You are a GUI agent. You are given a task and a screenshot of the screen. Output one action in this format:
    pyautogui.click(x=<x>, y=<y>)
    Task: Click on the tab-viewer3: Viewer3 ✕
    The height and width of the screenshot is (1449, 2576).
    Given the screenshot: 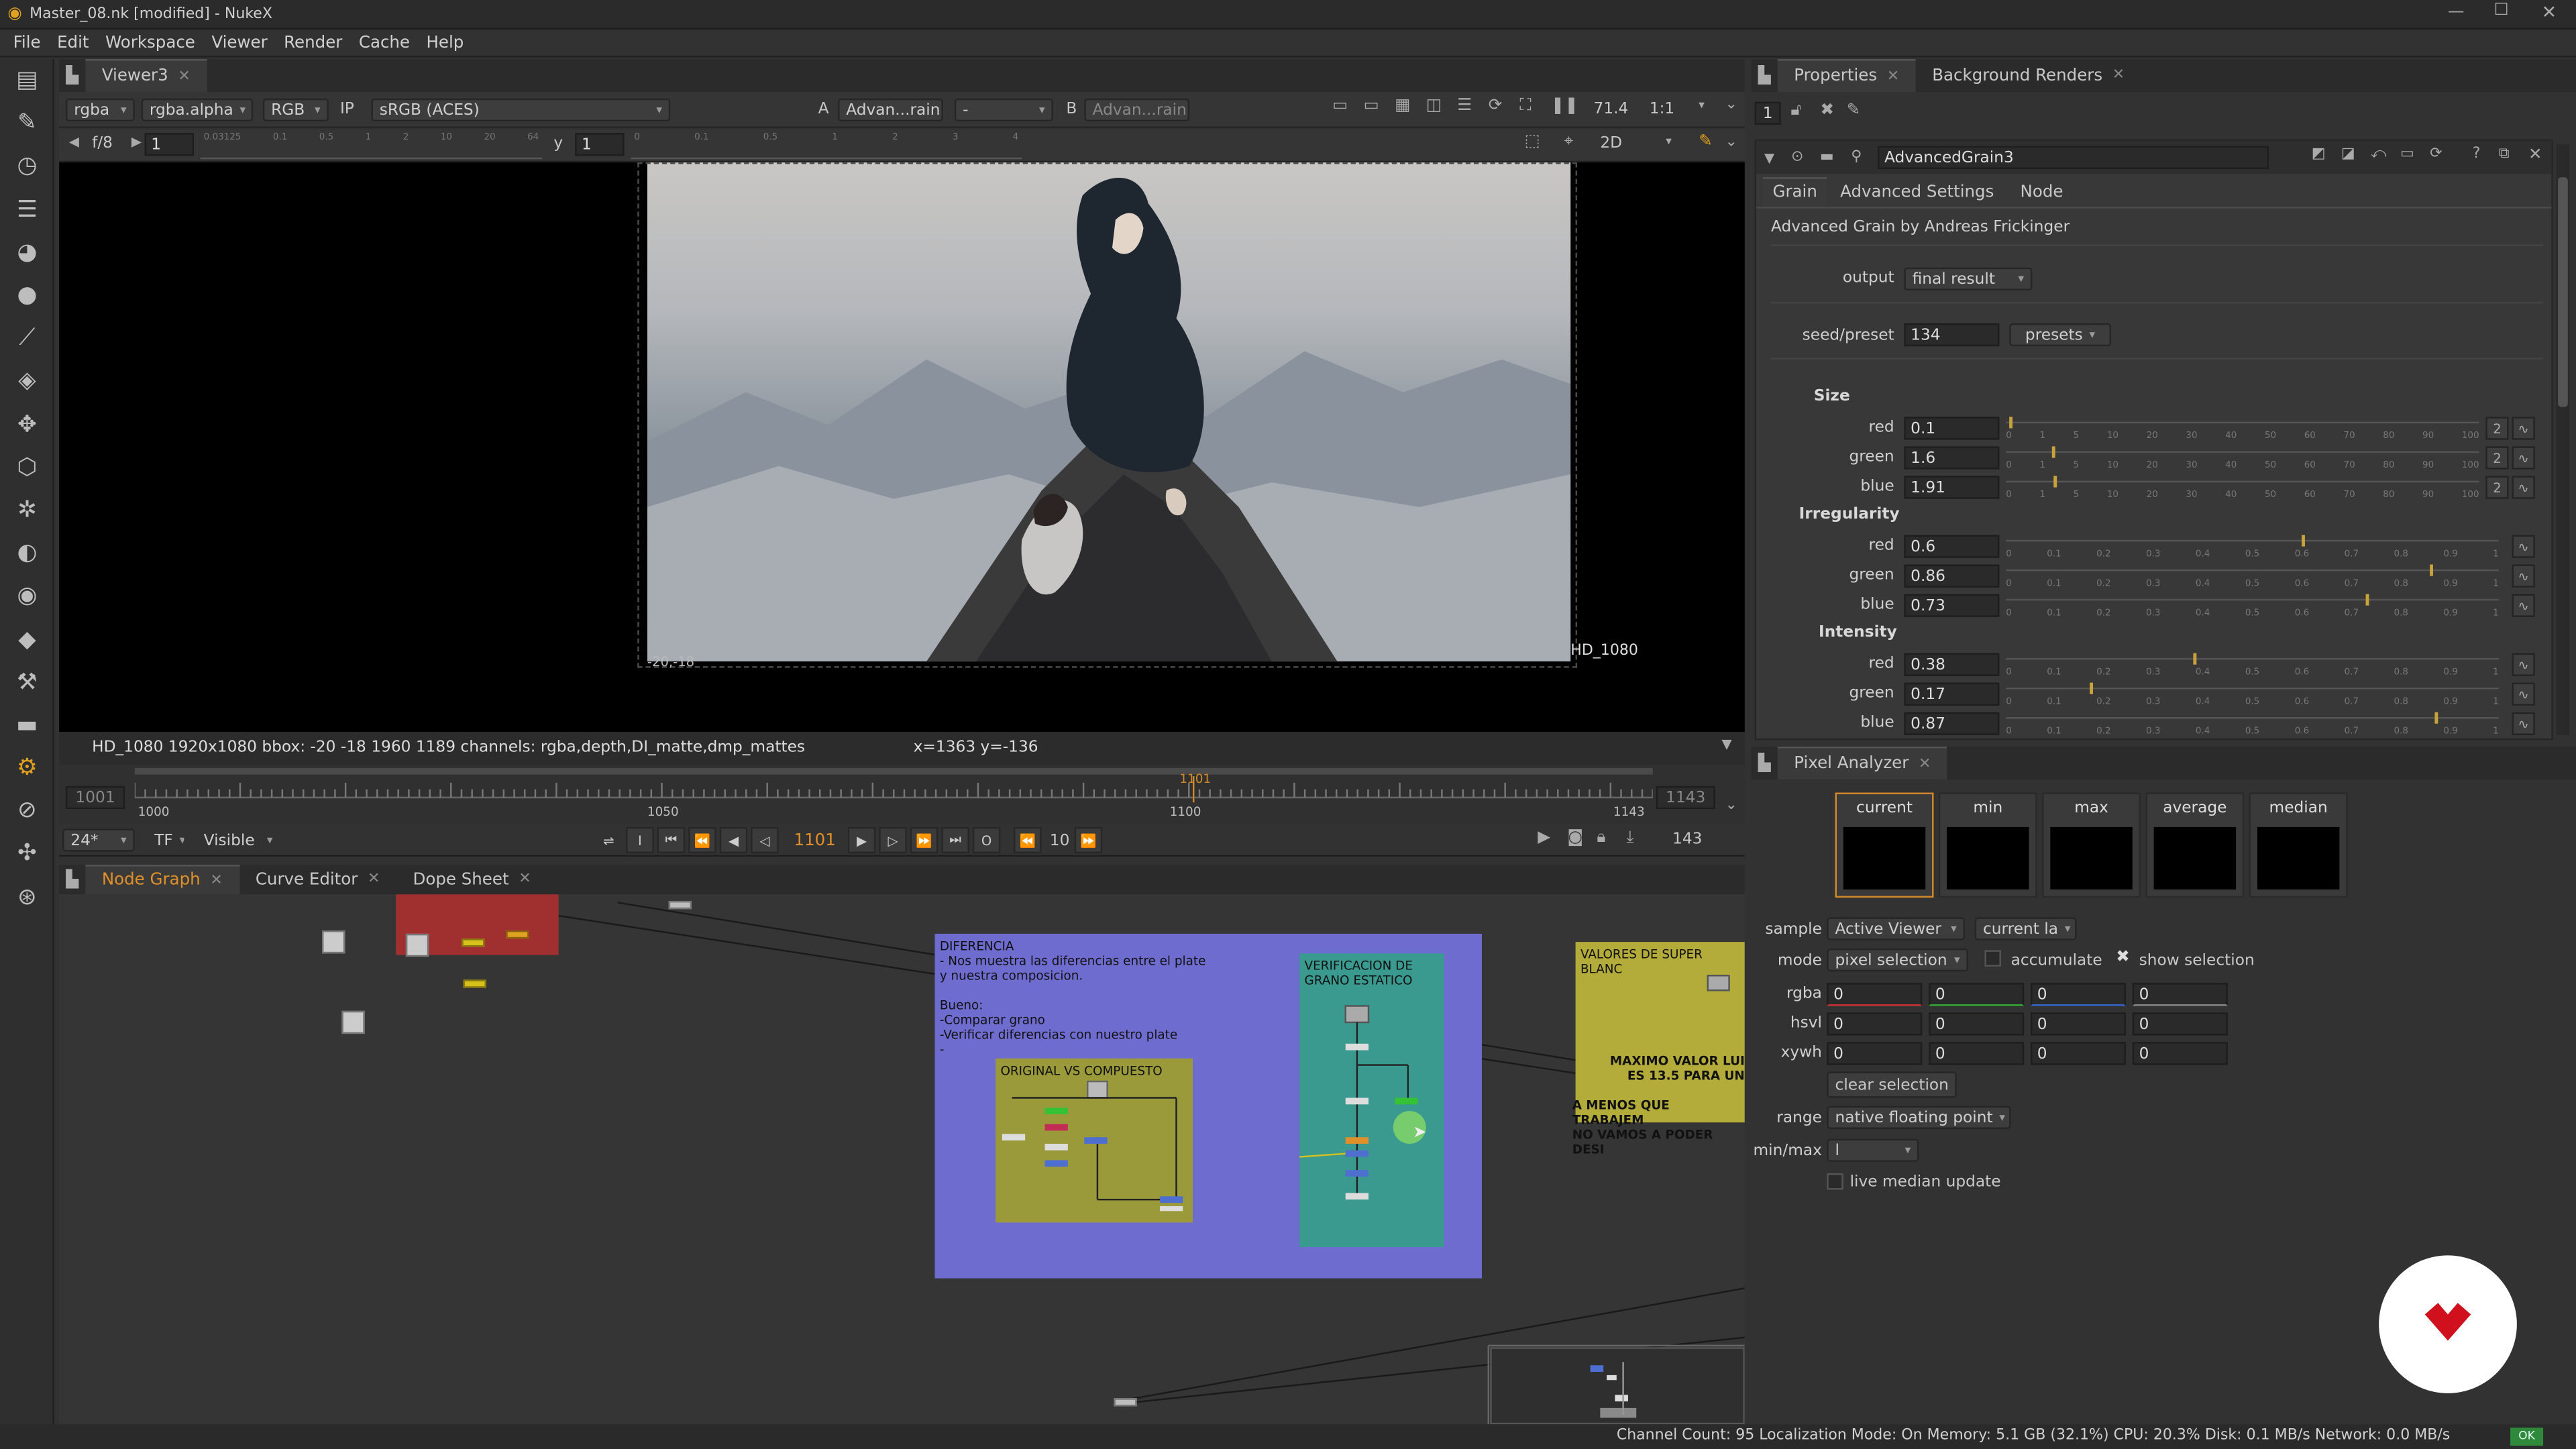 What is the action you would take?
    pyautogui.click(x=146, y=75)
    